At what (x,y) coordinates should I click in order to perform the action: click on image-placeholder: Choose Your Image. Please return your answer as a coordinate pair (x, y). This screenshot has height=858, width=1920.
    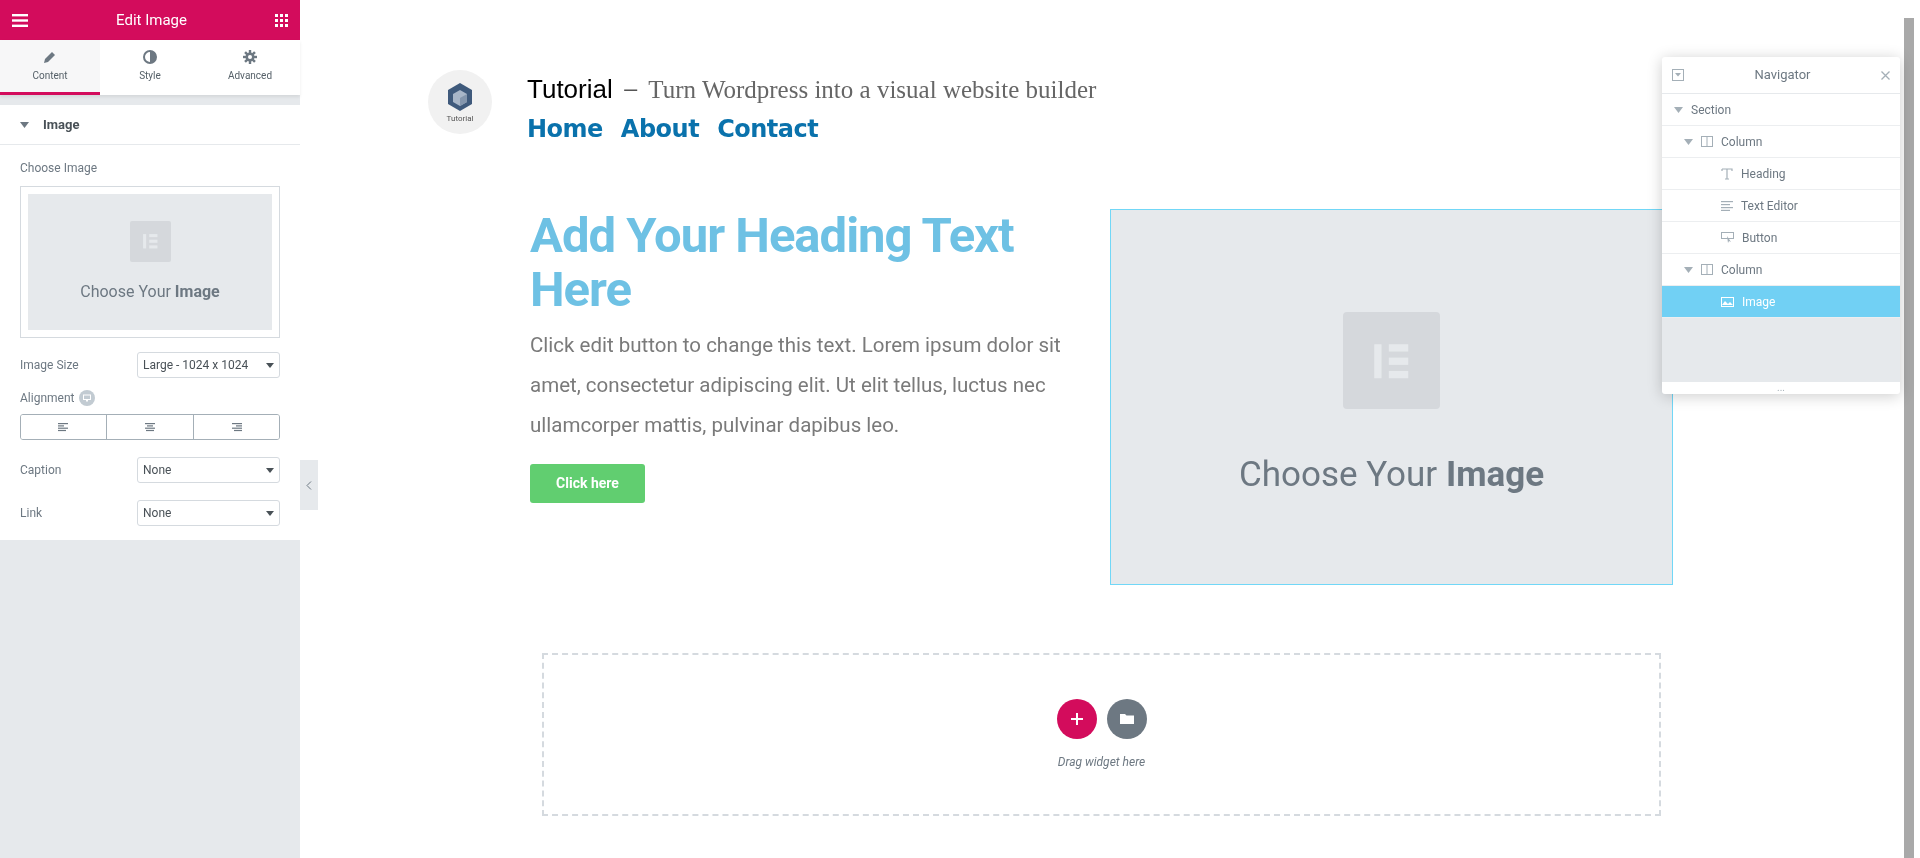
    Looking at the image, I should click on (1391, 397).